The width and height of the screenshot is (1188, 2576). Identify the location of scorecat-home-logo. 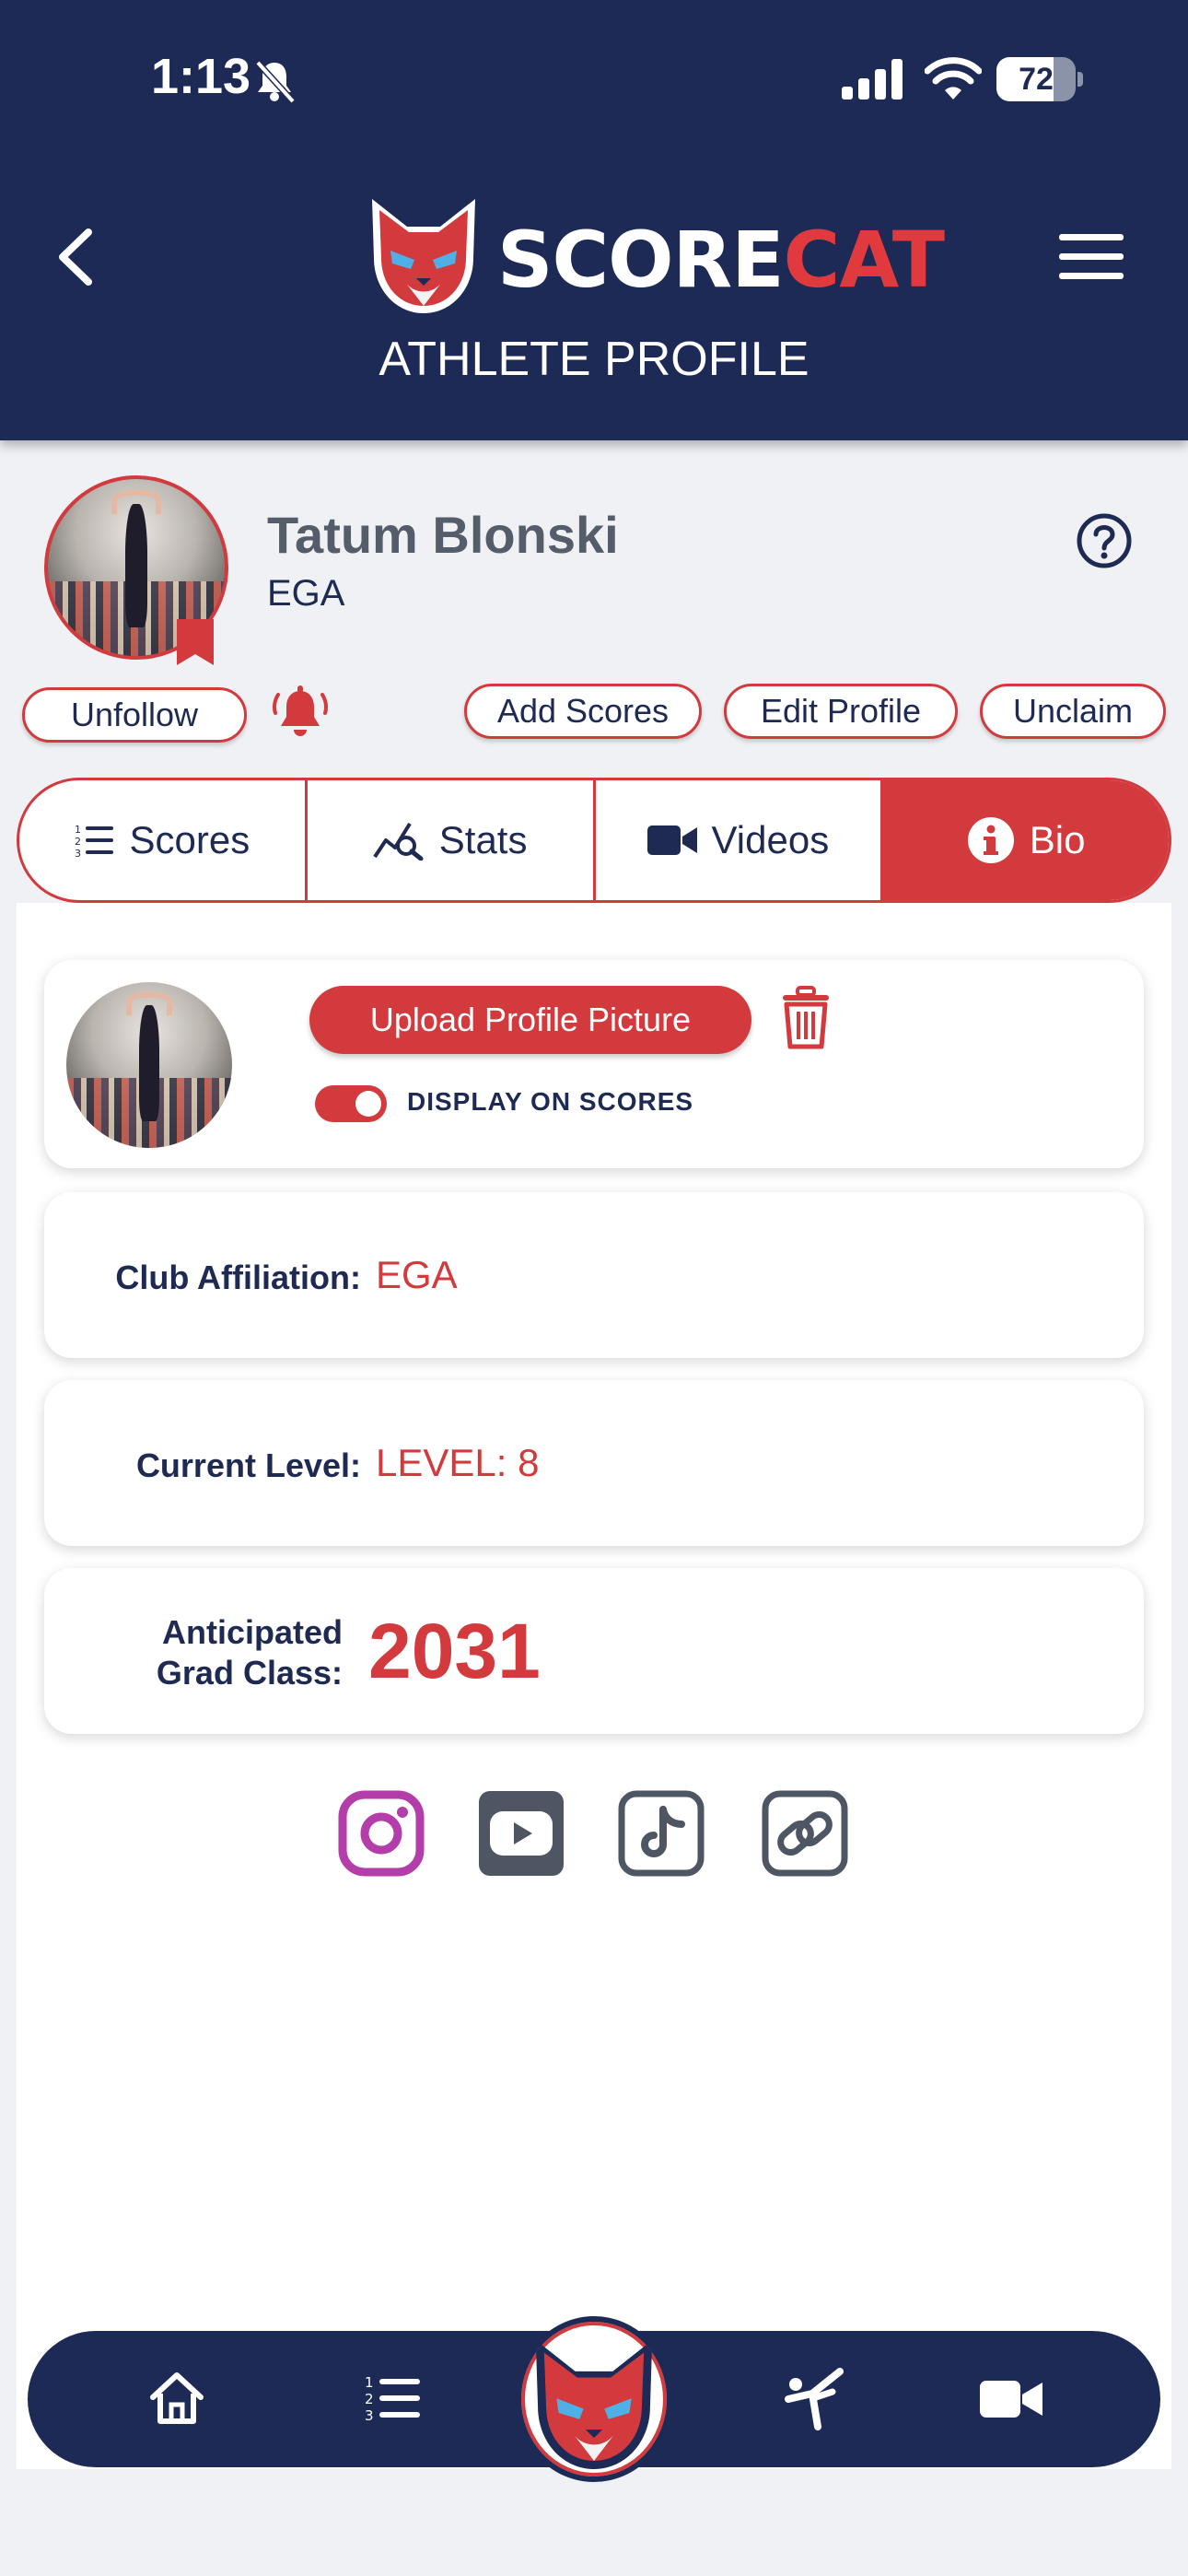
(594, 2399).